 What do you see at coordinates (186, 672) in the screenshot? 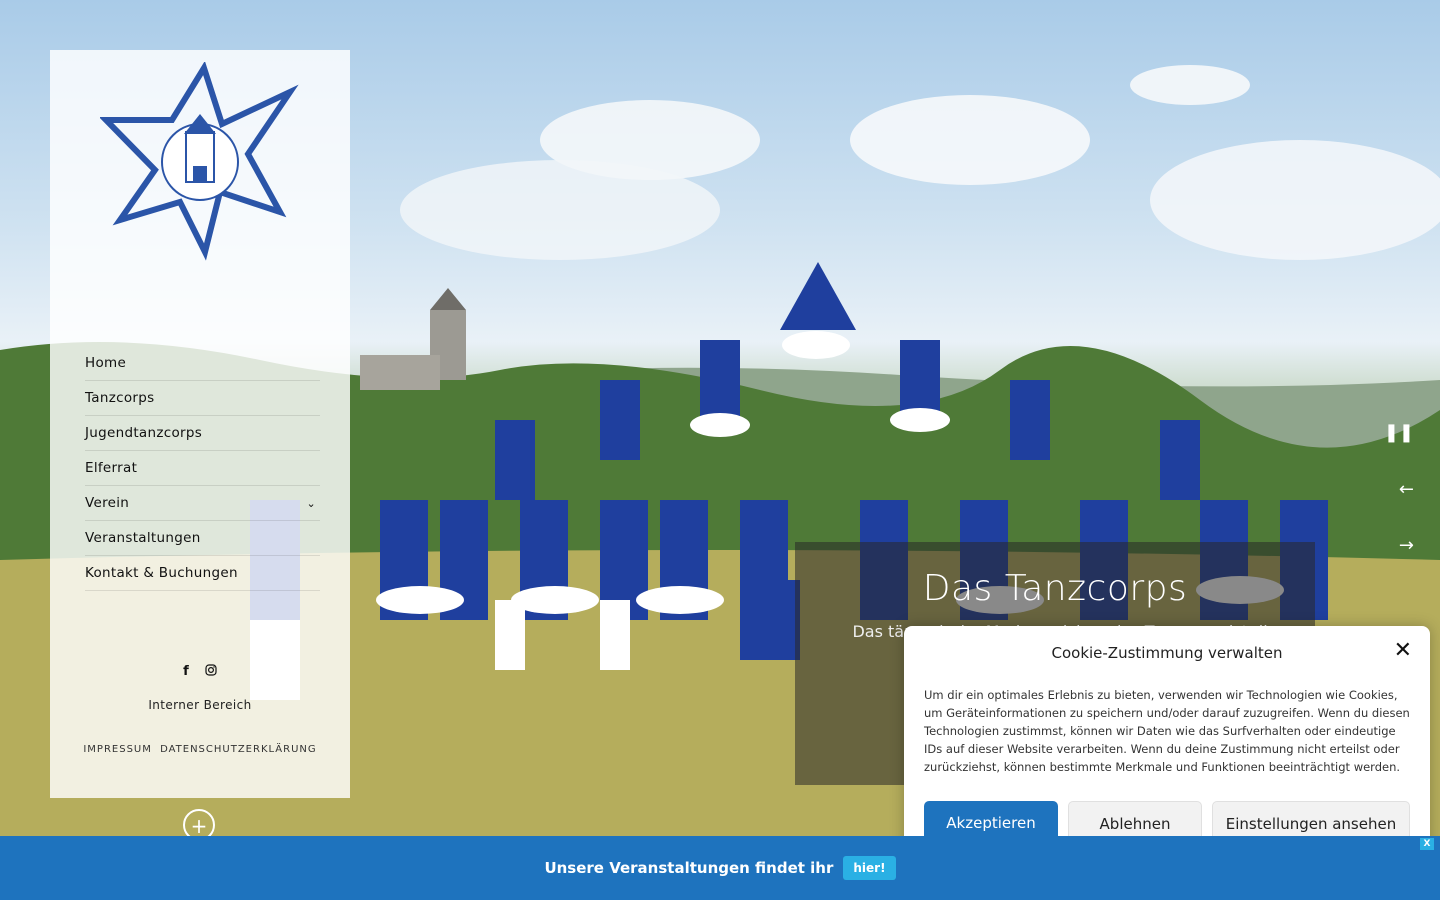
I see `facebook-icon: f` at bounding box center [186, 672].